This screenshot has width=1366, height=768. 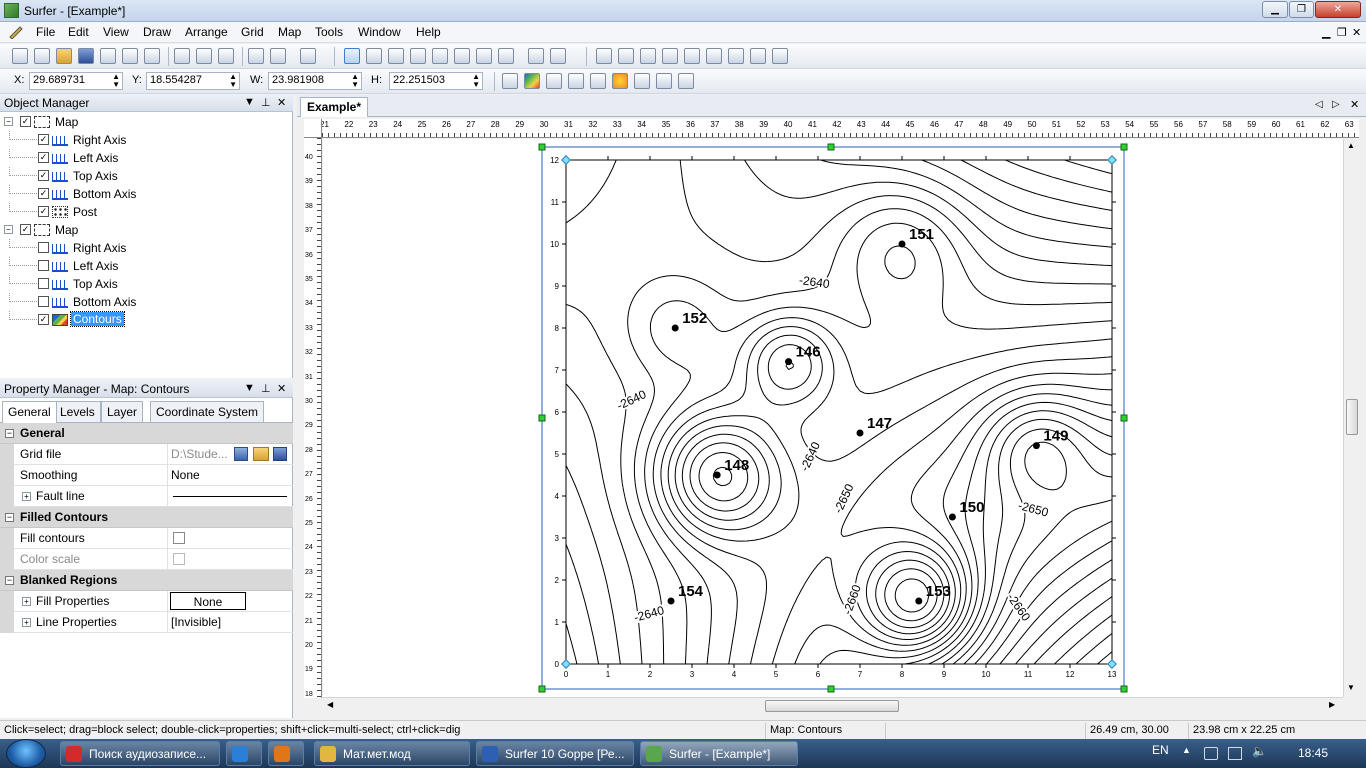 I want to click on menu-map: Map, so click(x=289, y=32).